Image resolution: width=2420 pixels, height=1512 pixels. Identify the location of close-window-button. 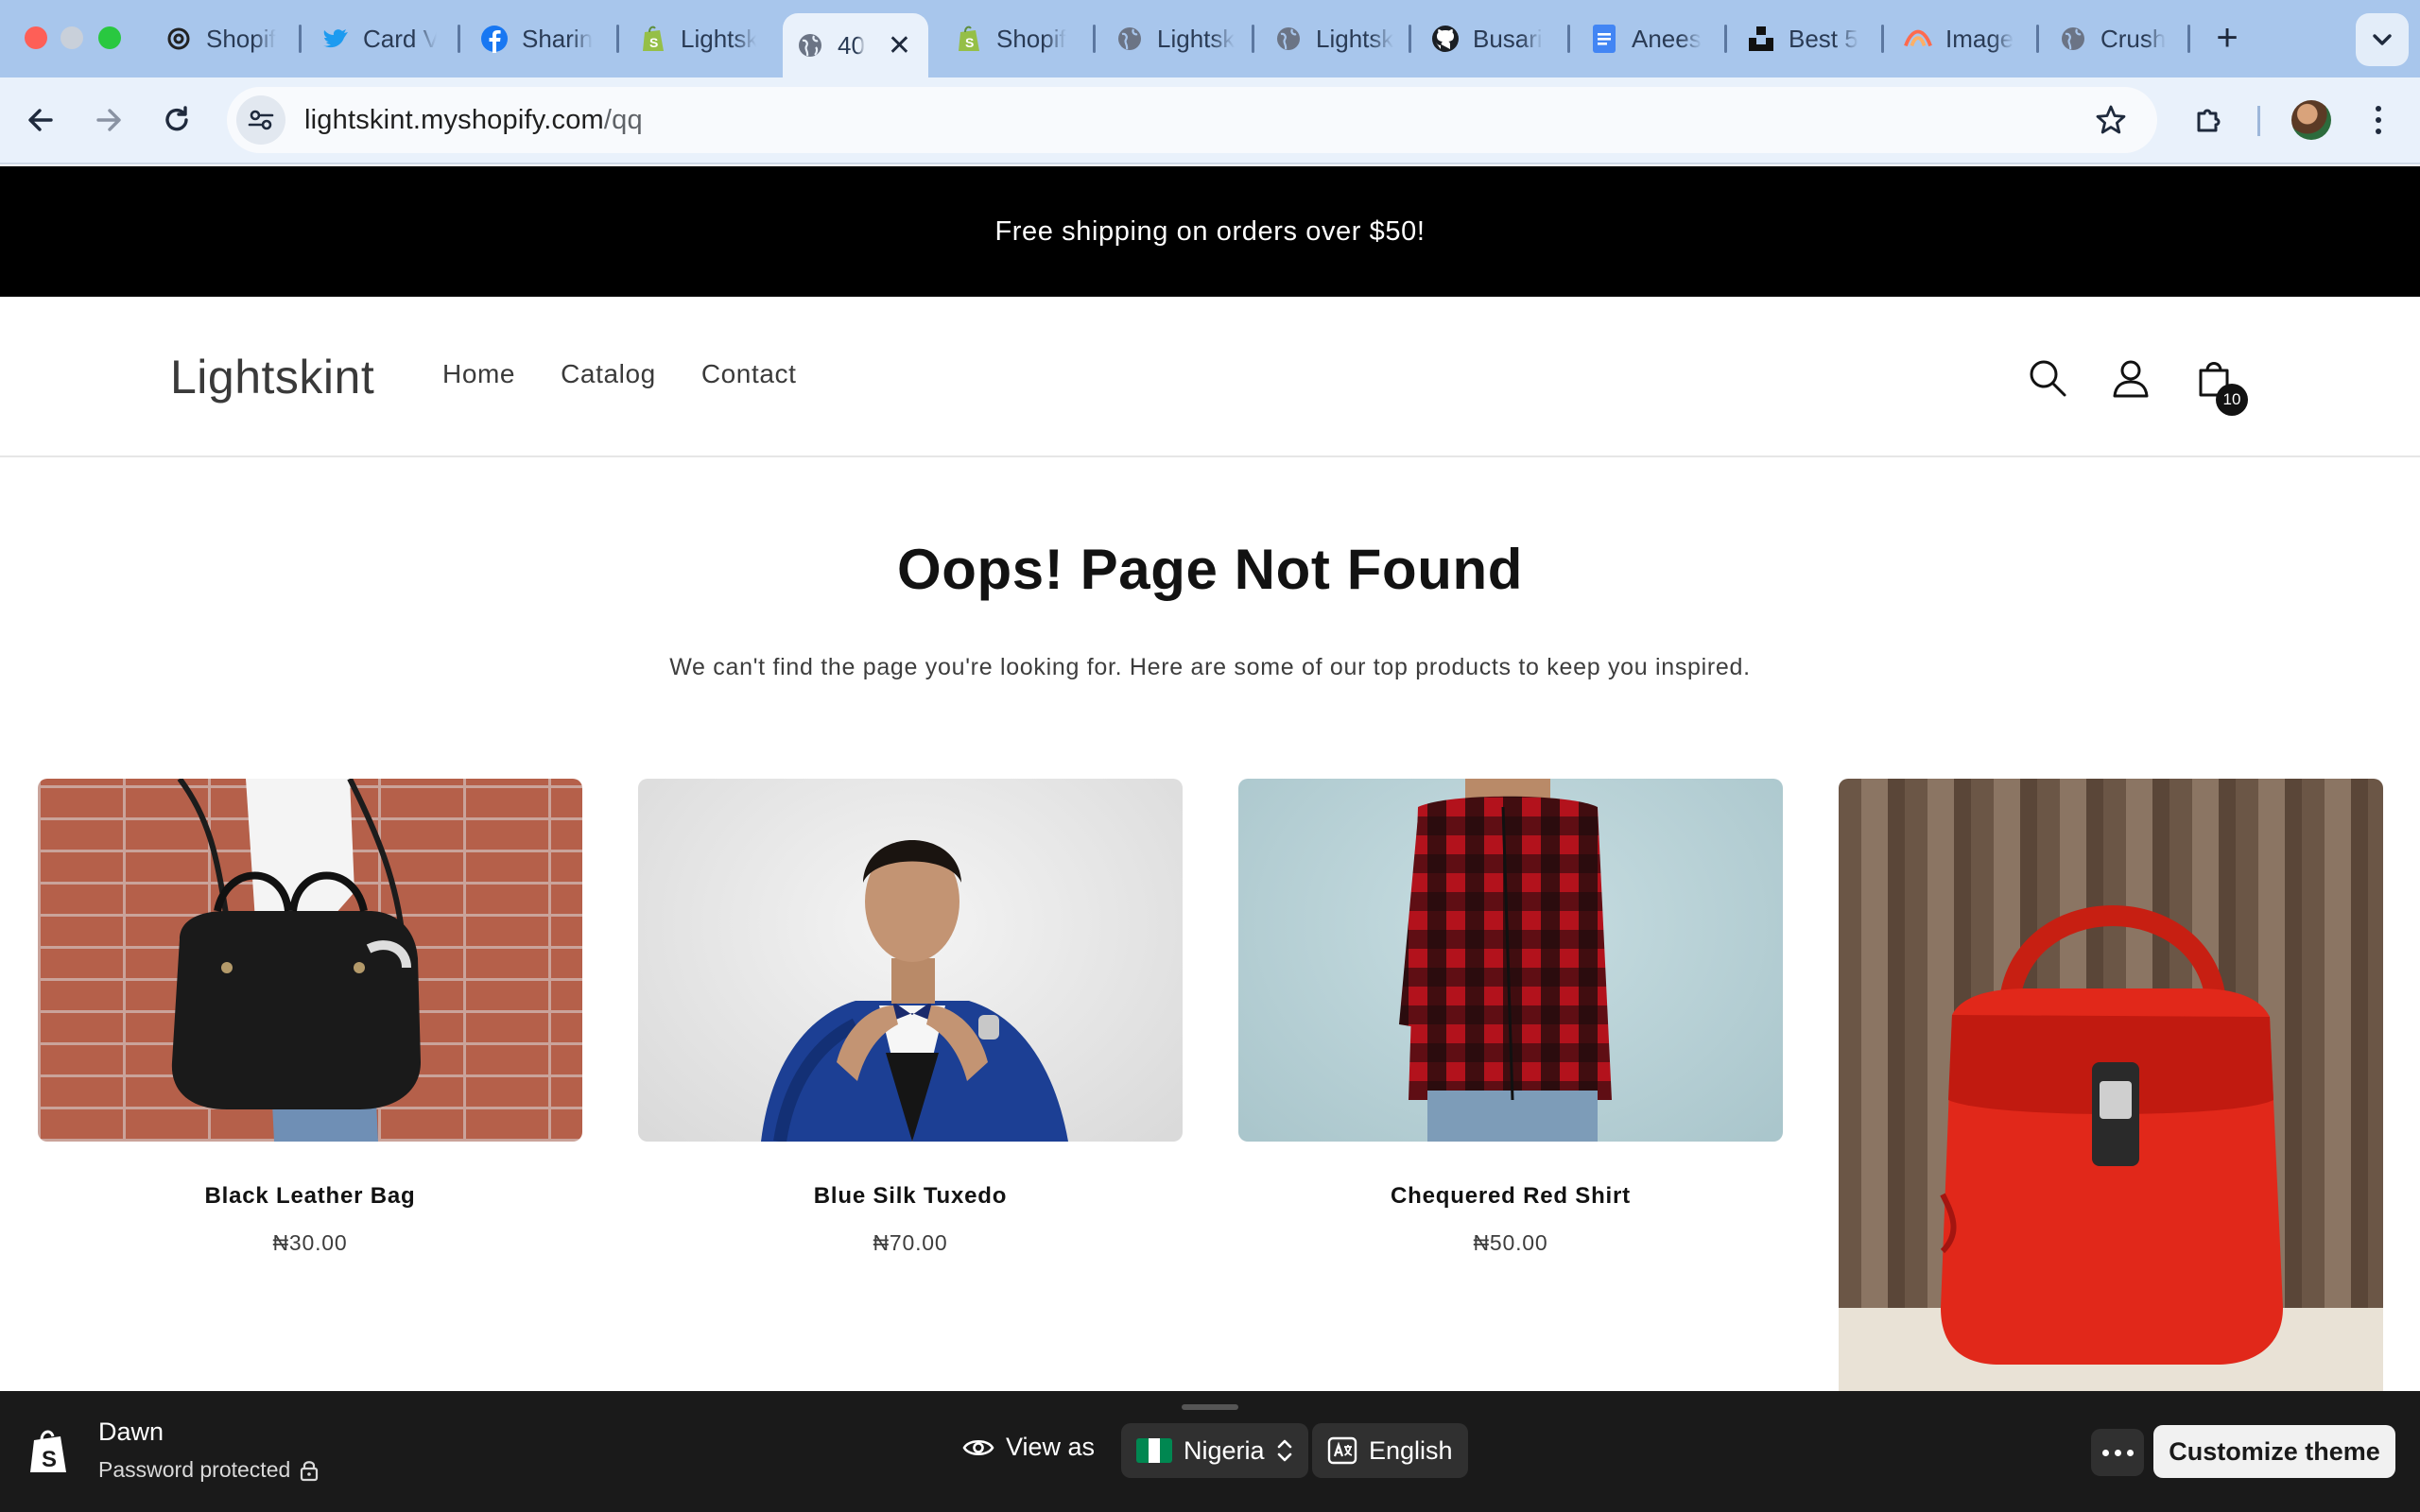
(36, 37).